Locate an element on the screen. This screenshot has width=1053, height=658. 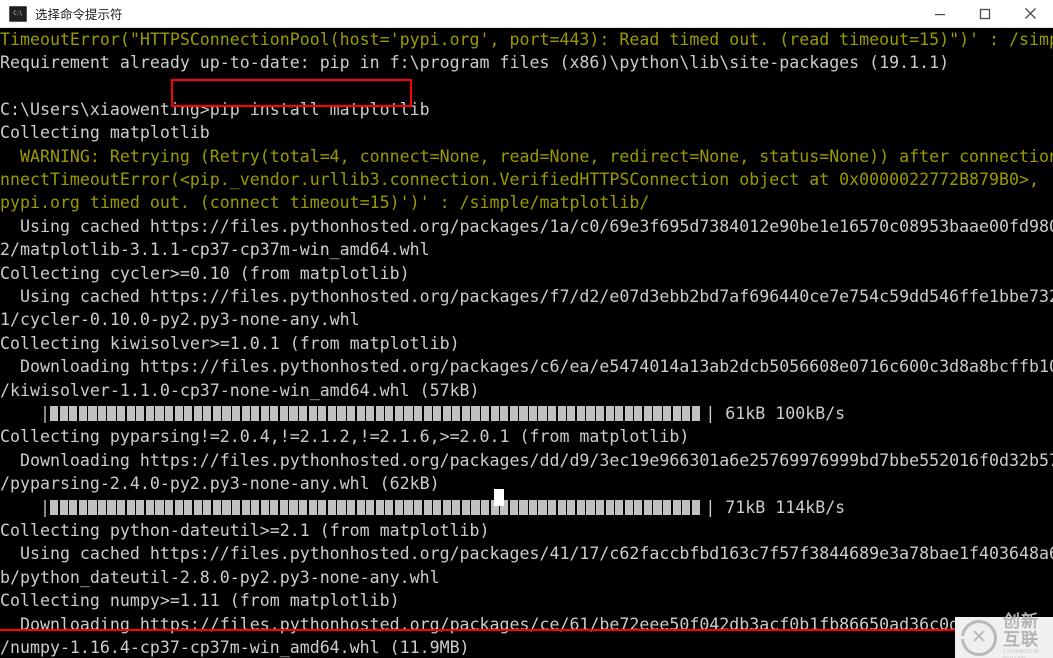
progress-bar: | | 71kB 114kB/s is located at coordinates (442, 507).